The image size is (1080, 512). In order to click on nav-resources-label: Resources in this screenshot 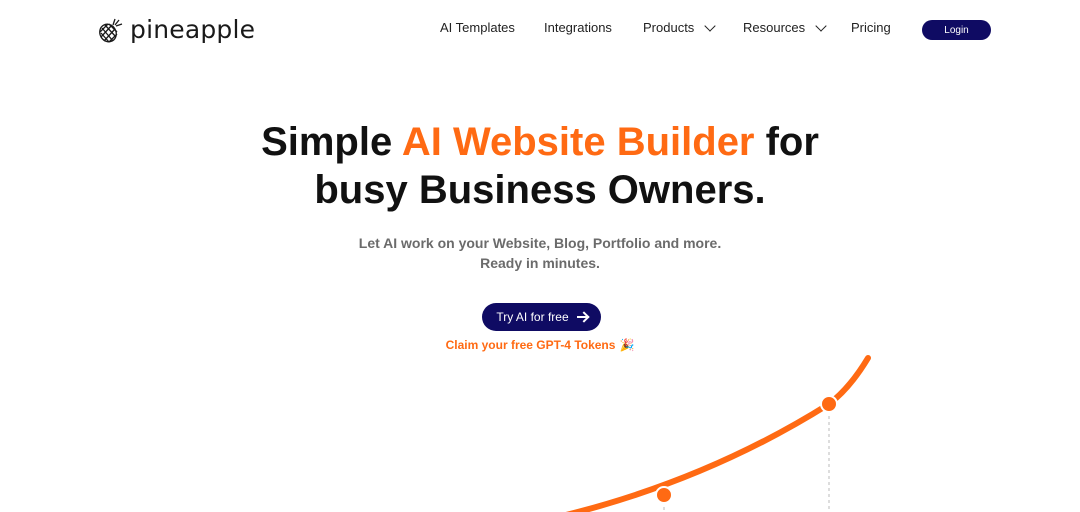, I will do `click(774, 27)`.